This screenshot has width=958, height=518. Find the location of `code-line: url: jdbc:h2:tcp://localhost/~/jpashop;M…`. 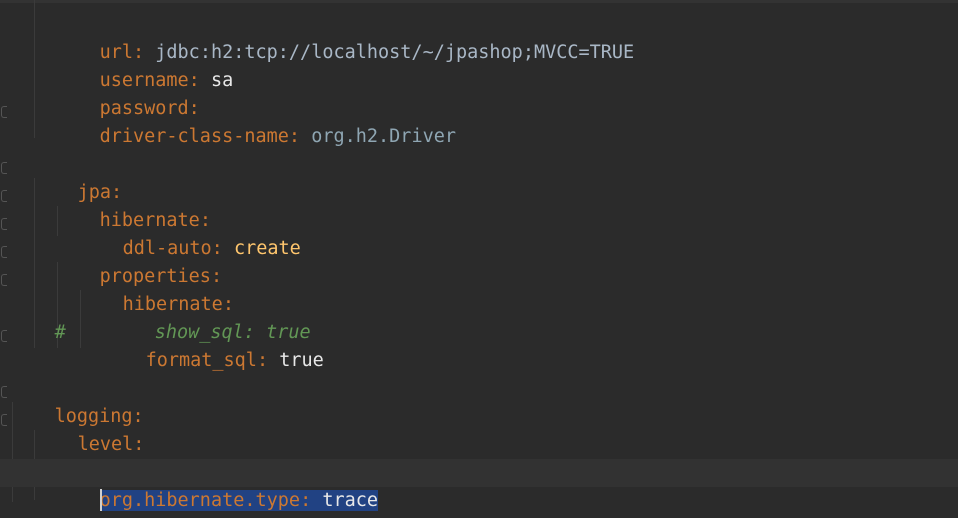

code-line: url: jdbc:h2:tcp://localhost/~/jpashop;M… is located at coordinates (479, 37).